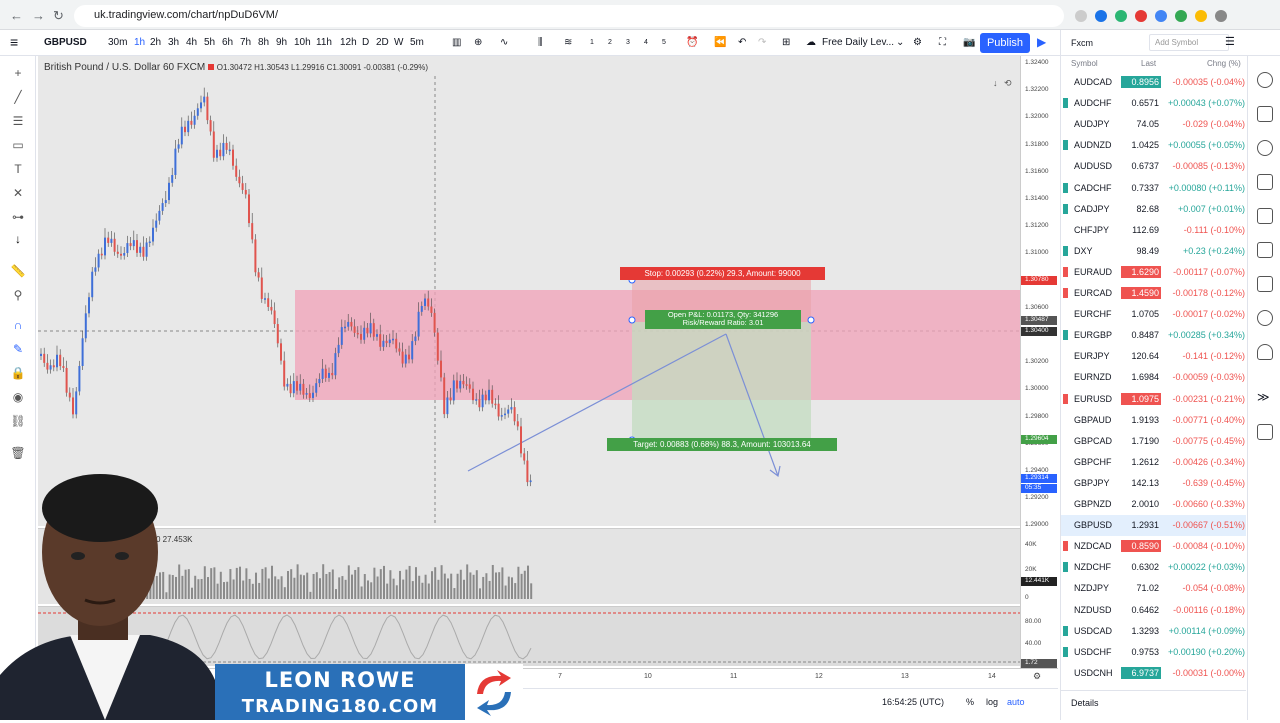  What do you see at coordinates (209, 42) in the screenshot?
I see `interval-5h: 5h` at bounding box center [209, 42].